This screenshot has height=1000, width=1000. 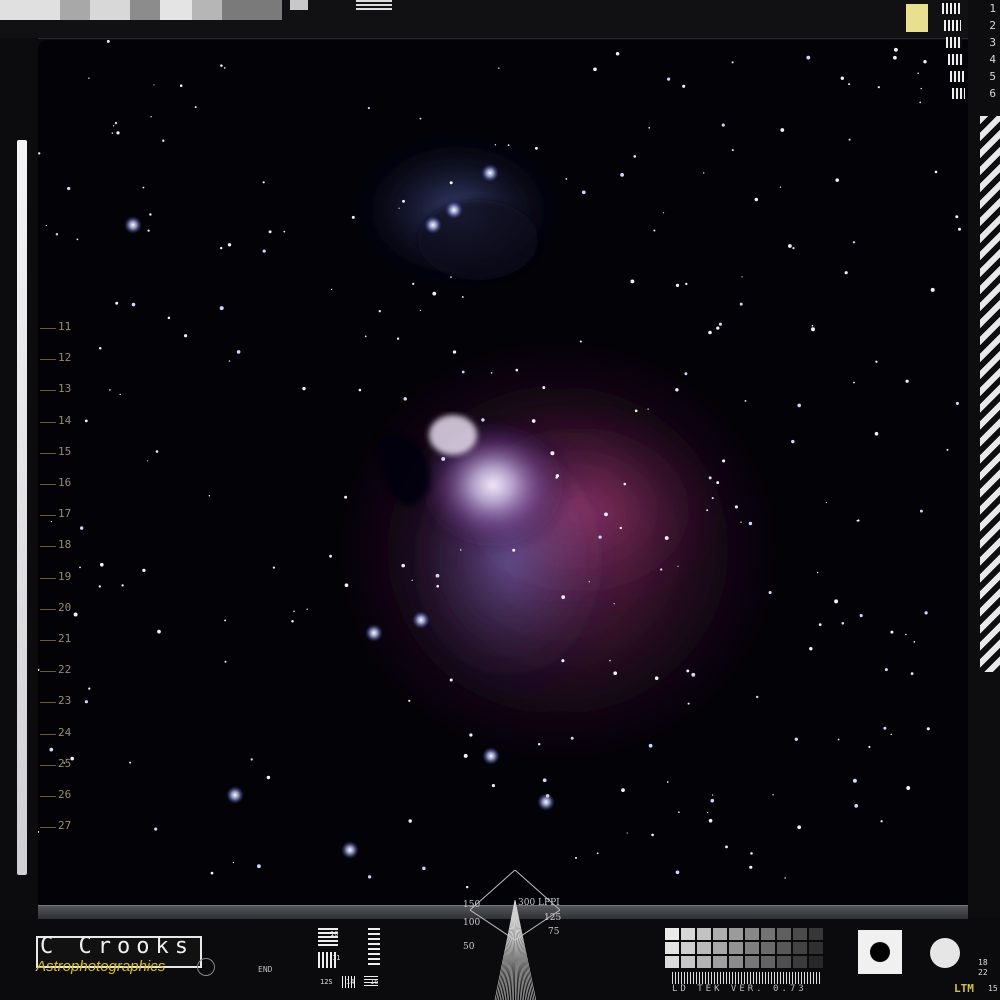 I want to click on res-key-label: 2, so click(x=992, y=25).